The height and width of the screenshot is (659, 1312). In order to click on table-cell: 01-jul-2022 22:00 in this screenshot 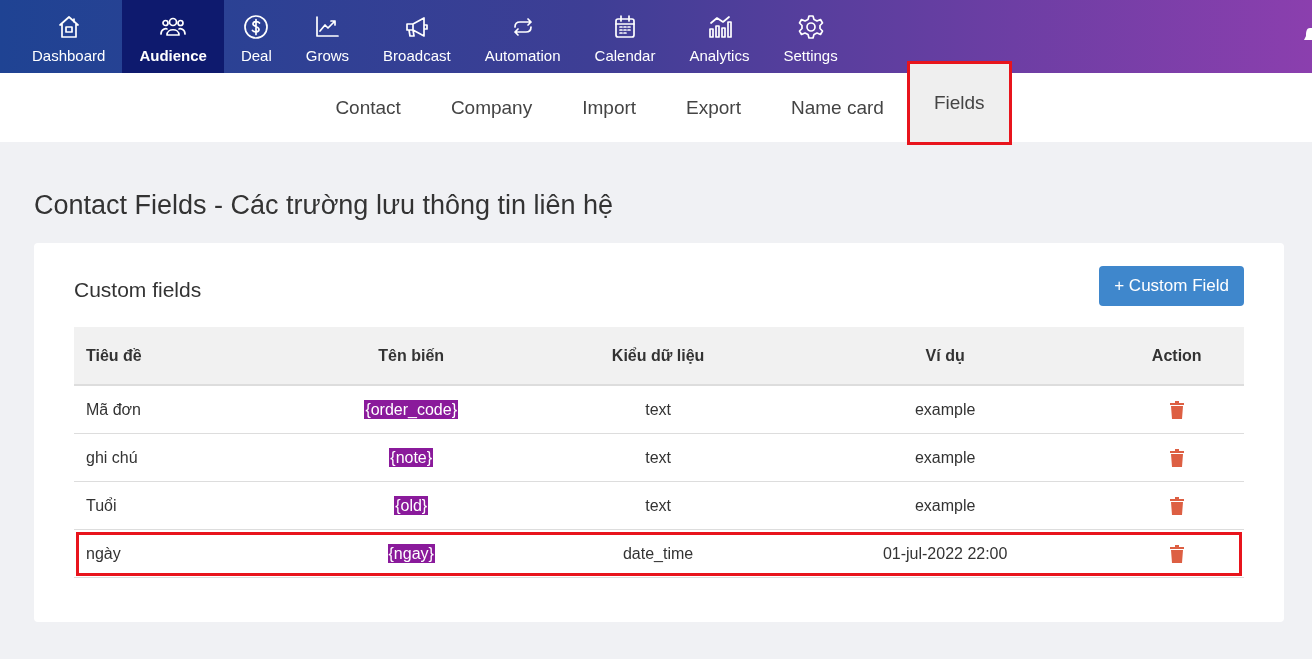, I will do `click(945, 553)`.